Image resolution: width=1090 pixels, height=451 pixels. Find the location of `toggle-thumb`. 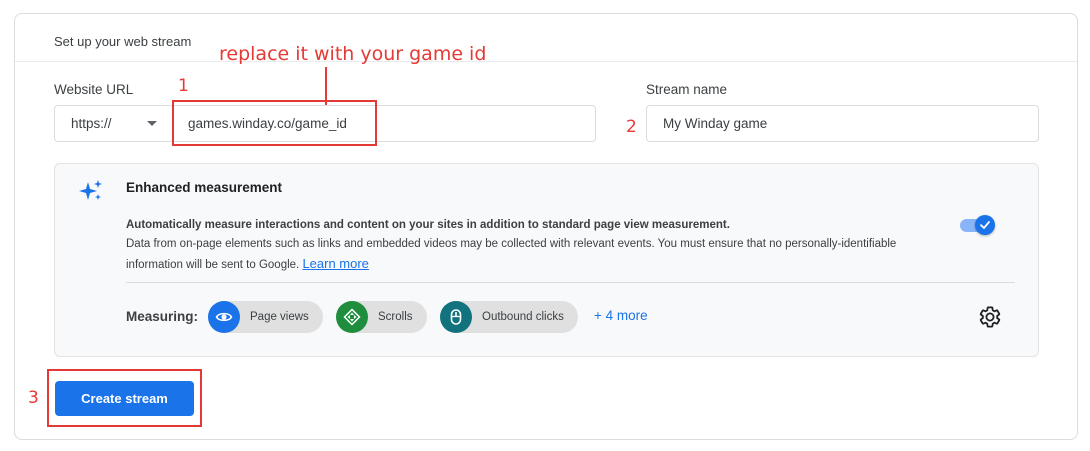

toggle-thumb is located at coordinates (985, 225).